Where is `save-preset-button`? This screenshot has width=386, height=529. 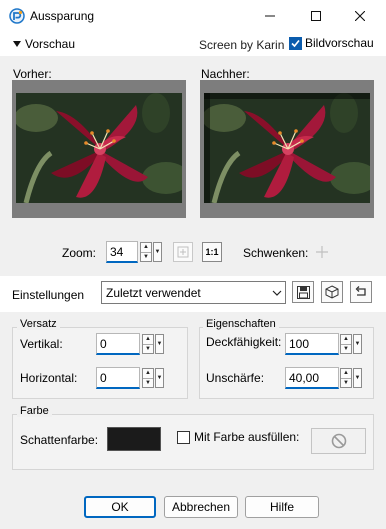
save-preset-button is located at coordinates (303, 292).